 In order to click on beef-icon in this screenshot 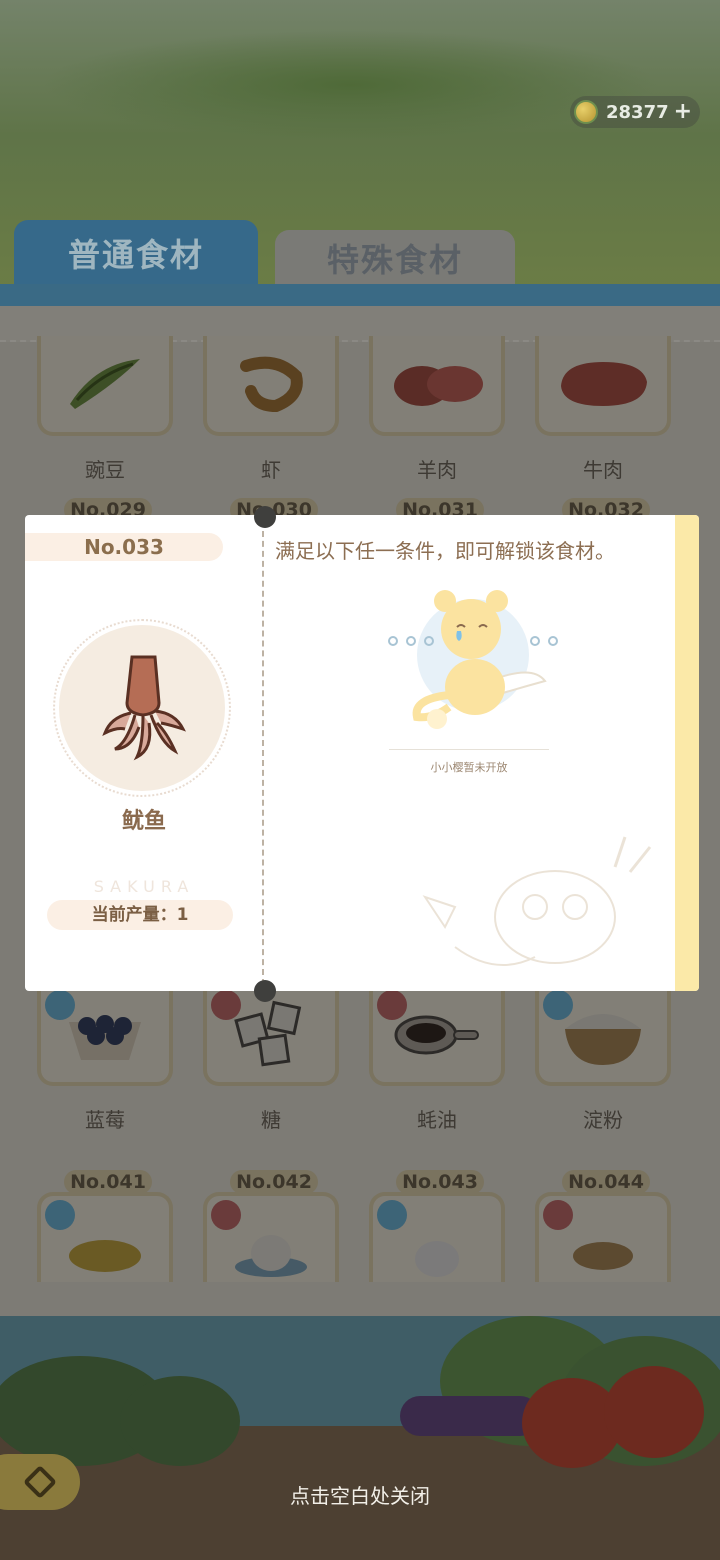, I will do `click(604, 384)`.